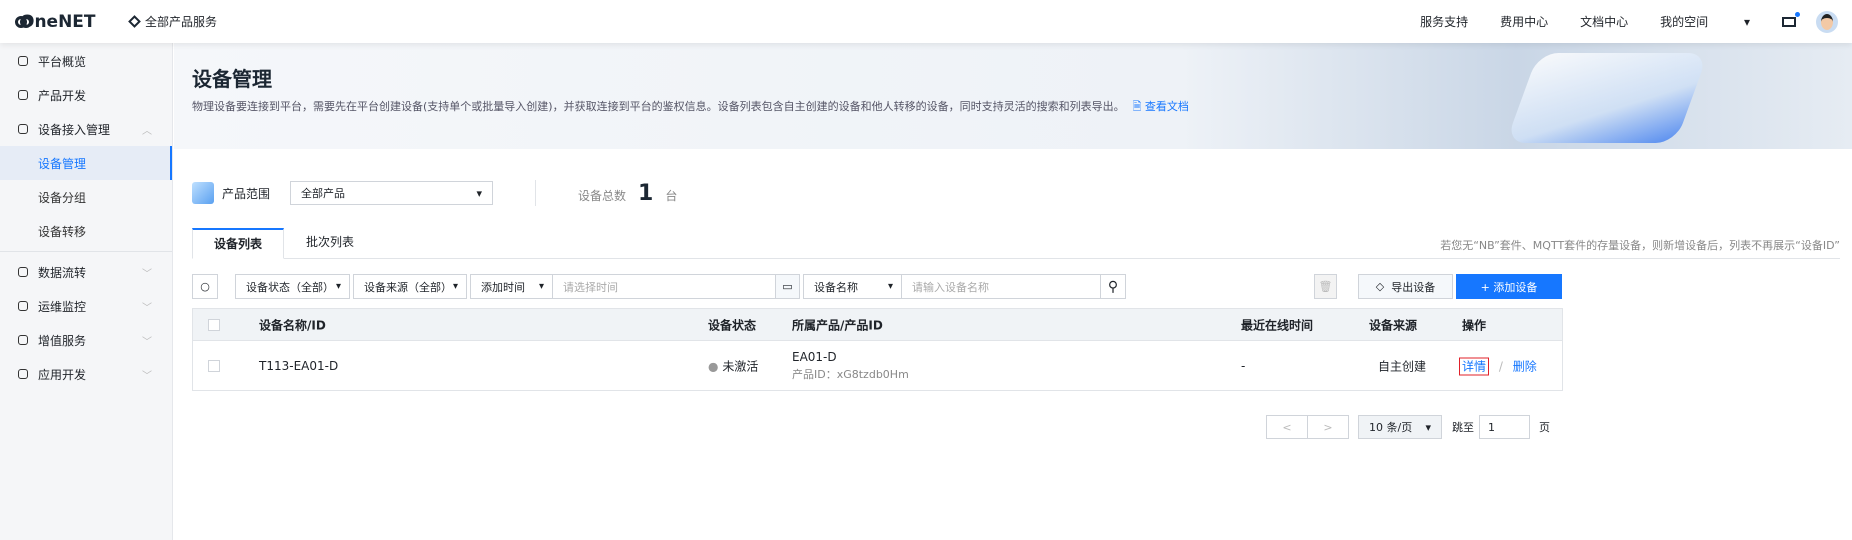  What do you see at coordinates (814, 356) in the screenshot?
I see `product-name: EA01-D` at bounding box center [814, 356].